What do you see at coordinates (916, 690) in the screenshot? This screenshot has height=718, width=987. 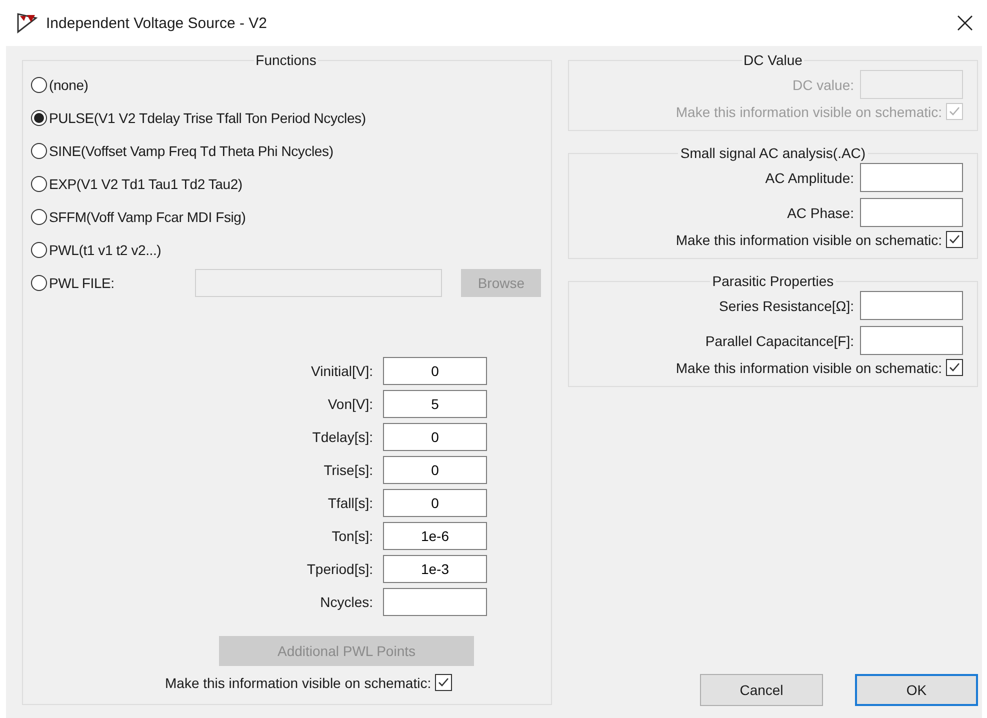 I see `dialog-button: OK` at bounding box center [916, 690].